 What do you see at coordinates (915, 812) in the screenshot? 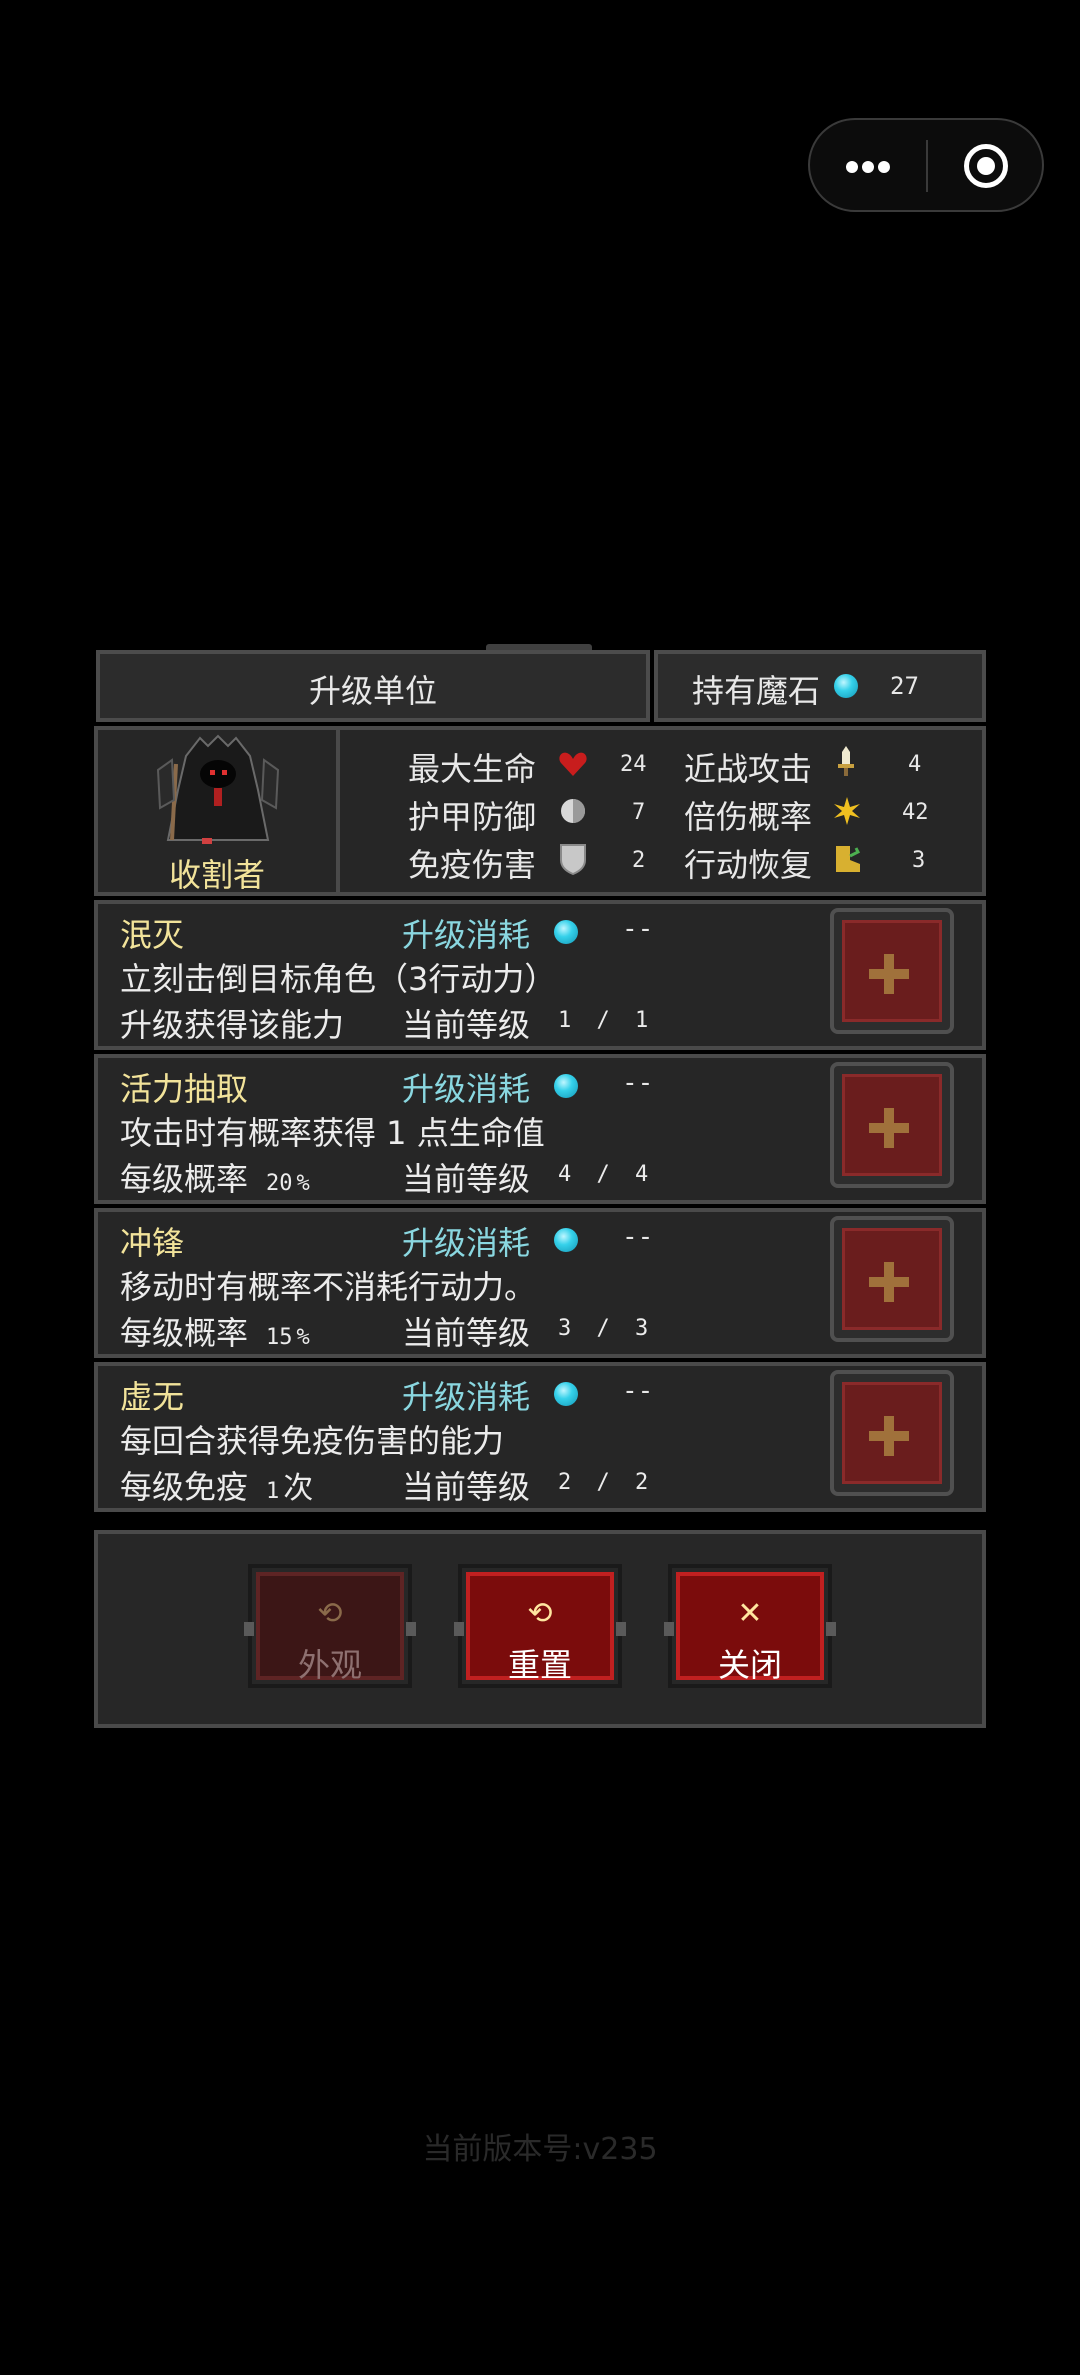
I see `stat-value-crit: 42` at bounding box center [915, 812].